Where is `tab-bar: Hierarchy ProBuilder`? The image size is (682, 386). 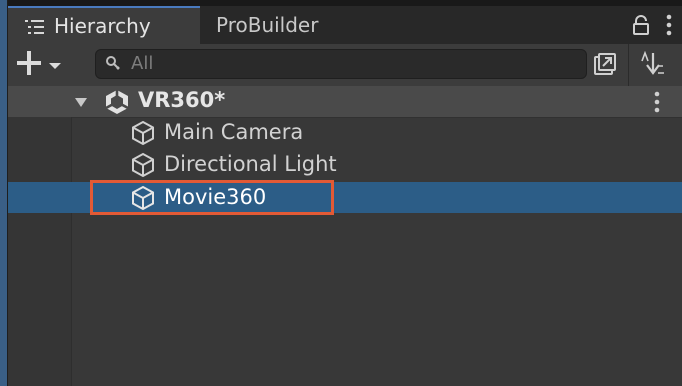 tab-bar: Hierarchy ProBuilder is located at coordinates (345, 25).